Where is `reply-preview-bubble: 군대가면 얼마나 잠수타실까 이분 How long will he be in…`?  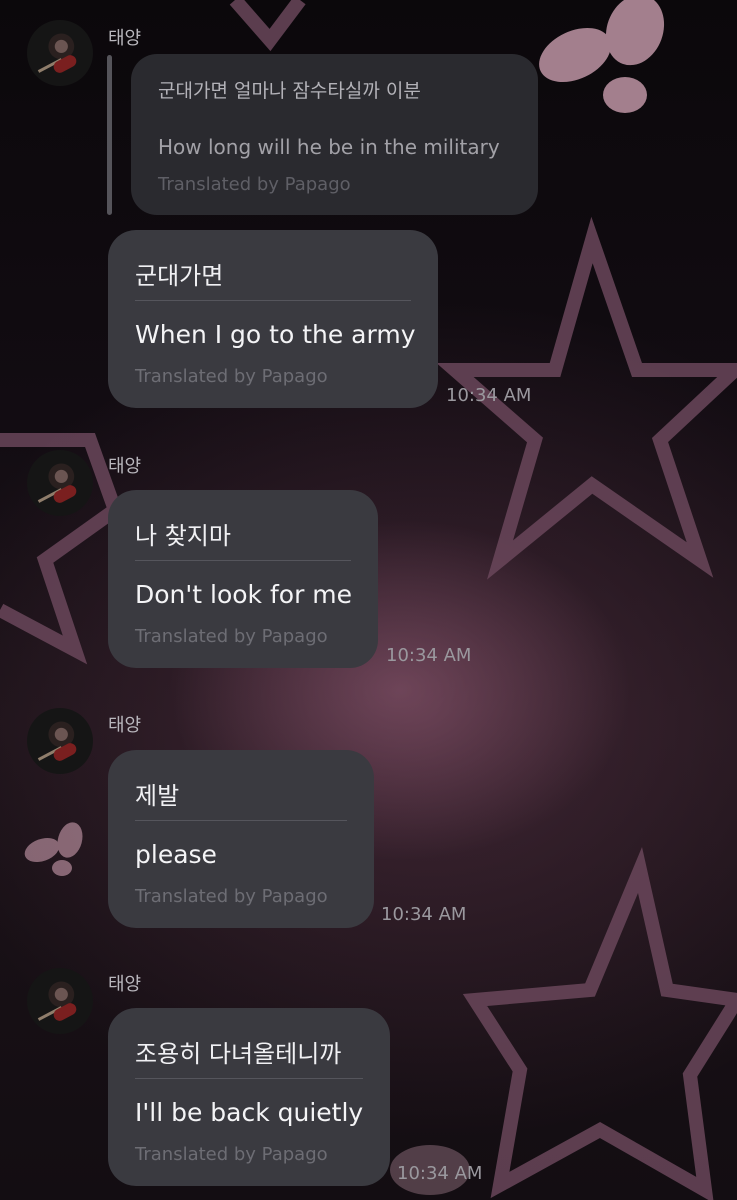
reply-preview-bubble: 군대가면 얼마나 잠수타실까 이분 How long will he be in… is located at coordinates (334, 134).